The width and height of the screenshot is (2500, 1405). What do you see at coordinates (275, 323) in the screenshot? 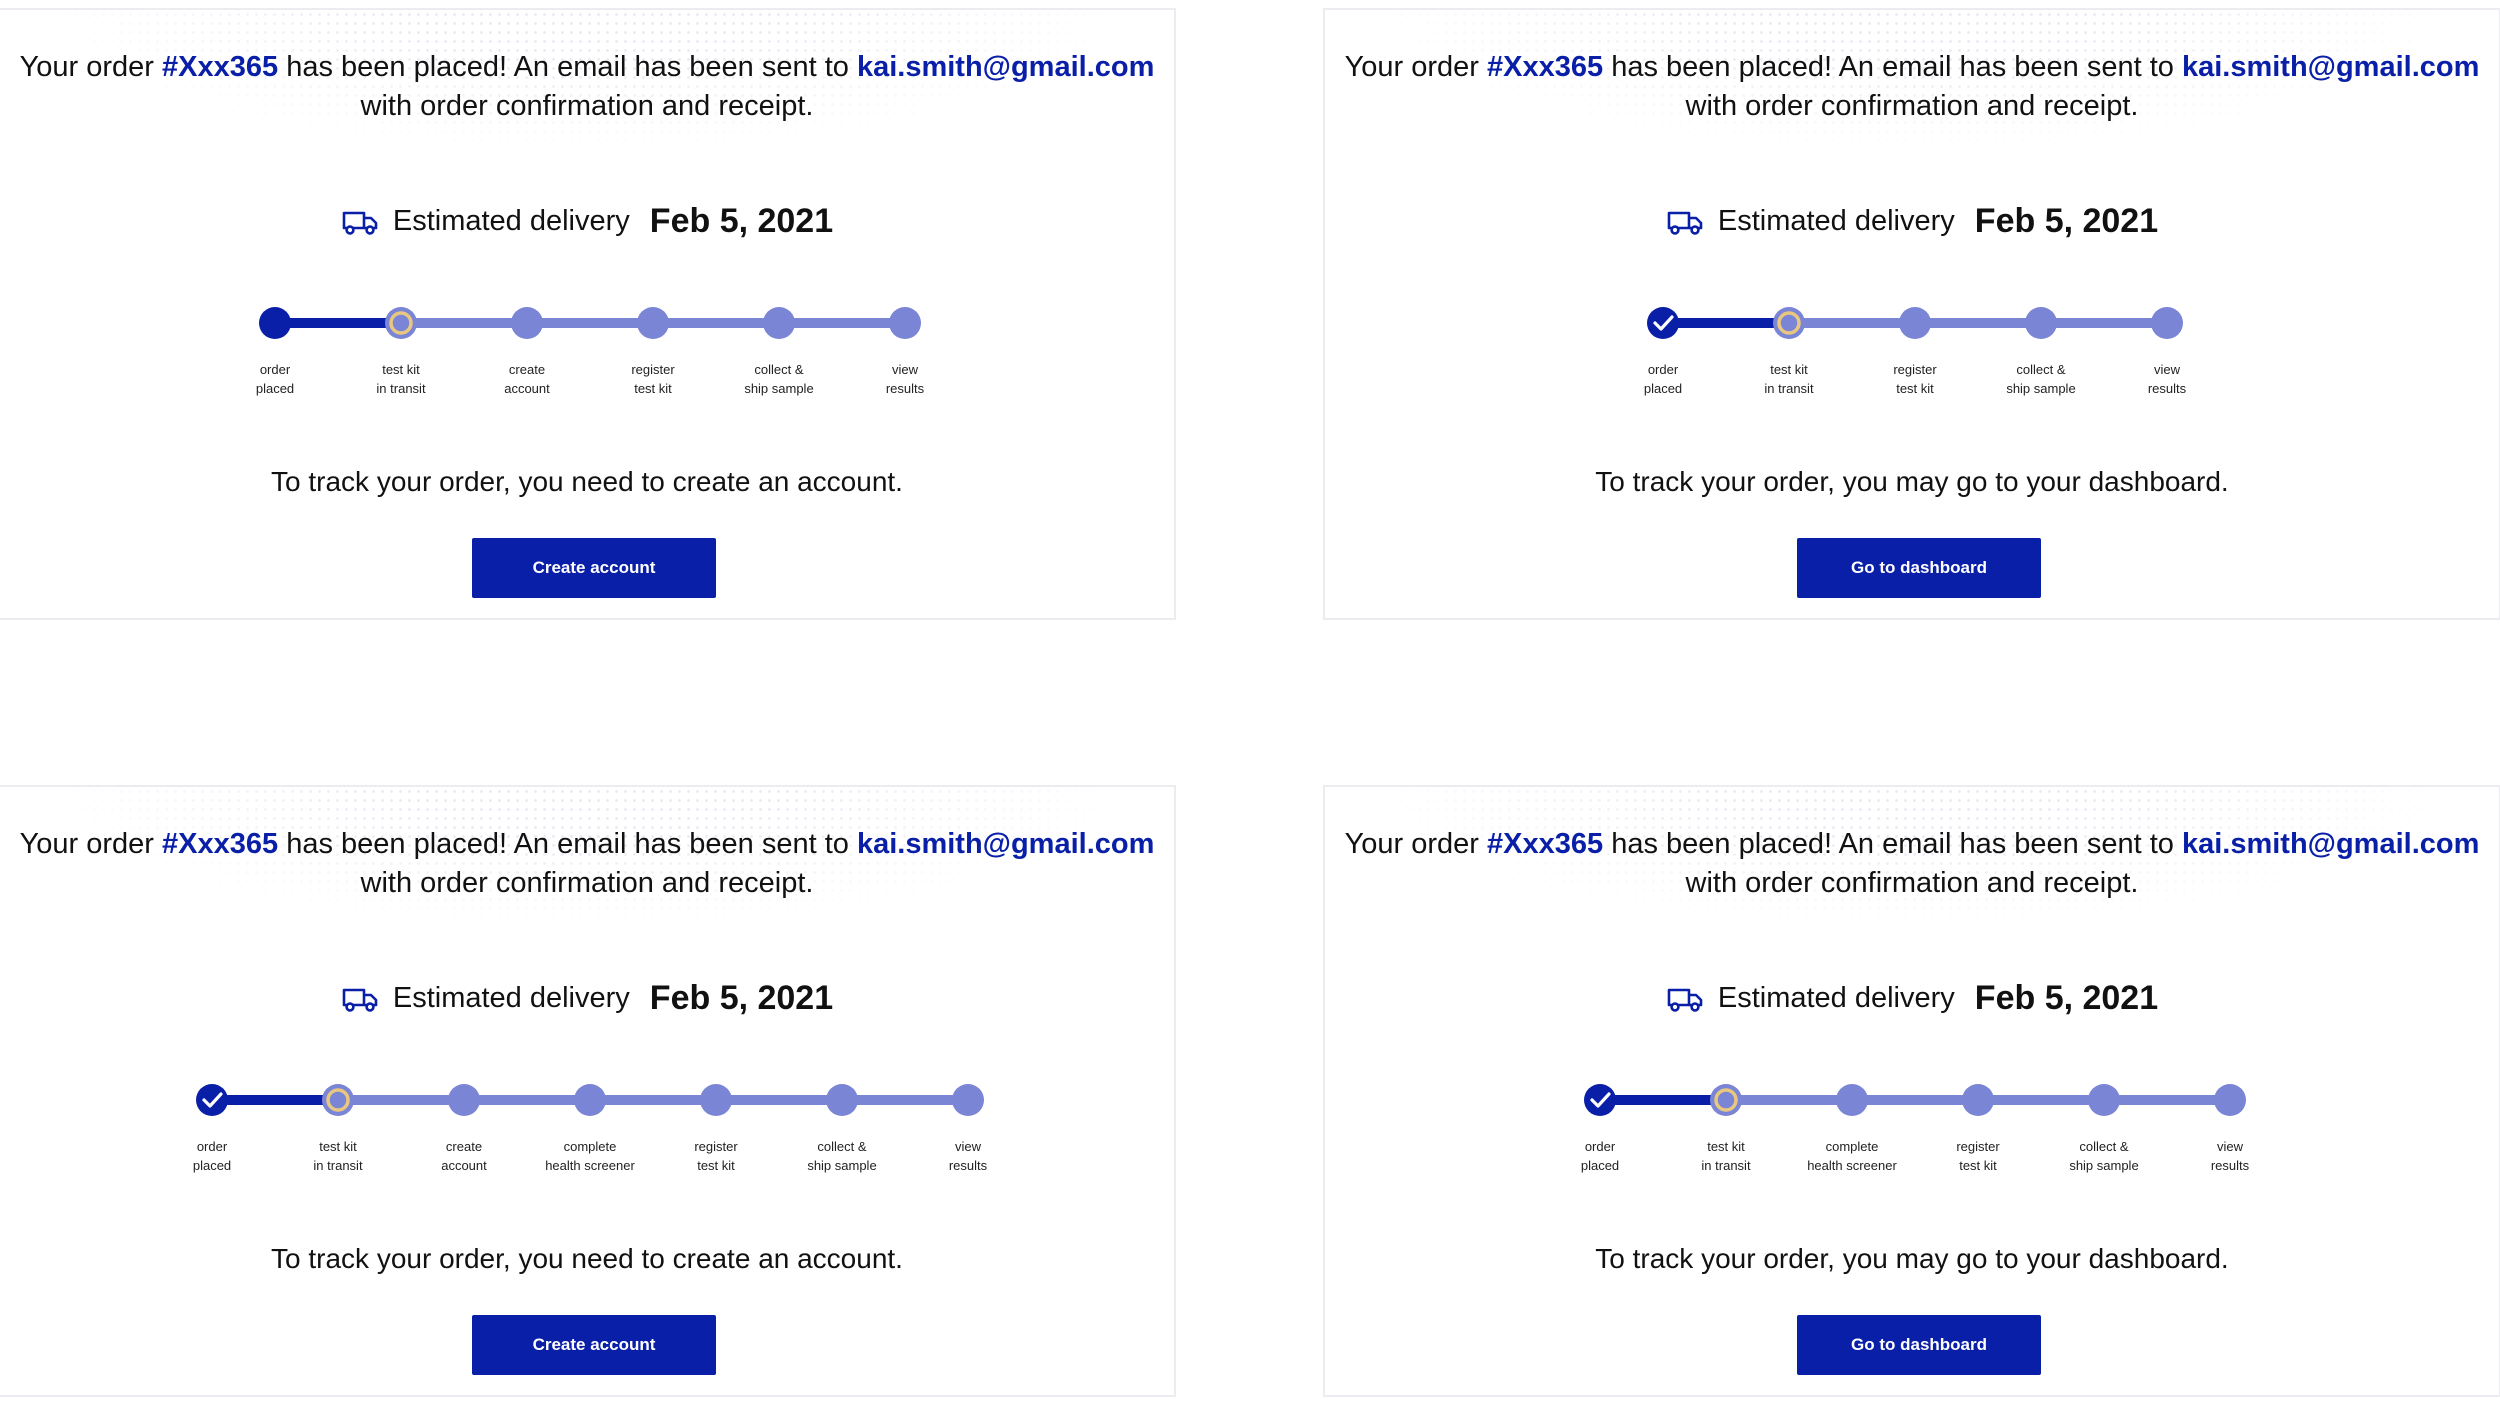
I see `step-marker` at bounding box center [275, 323].